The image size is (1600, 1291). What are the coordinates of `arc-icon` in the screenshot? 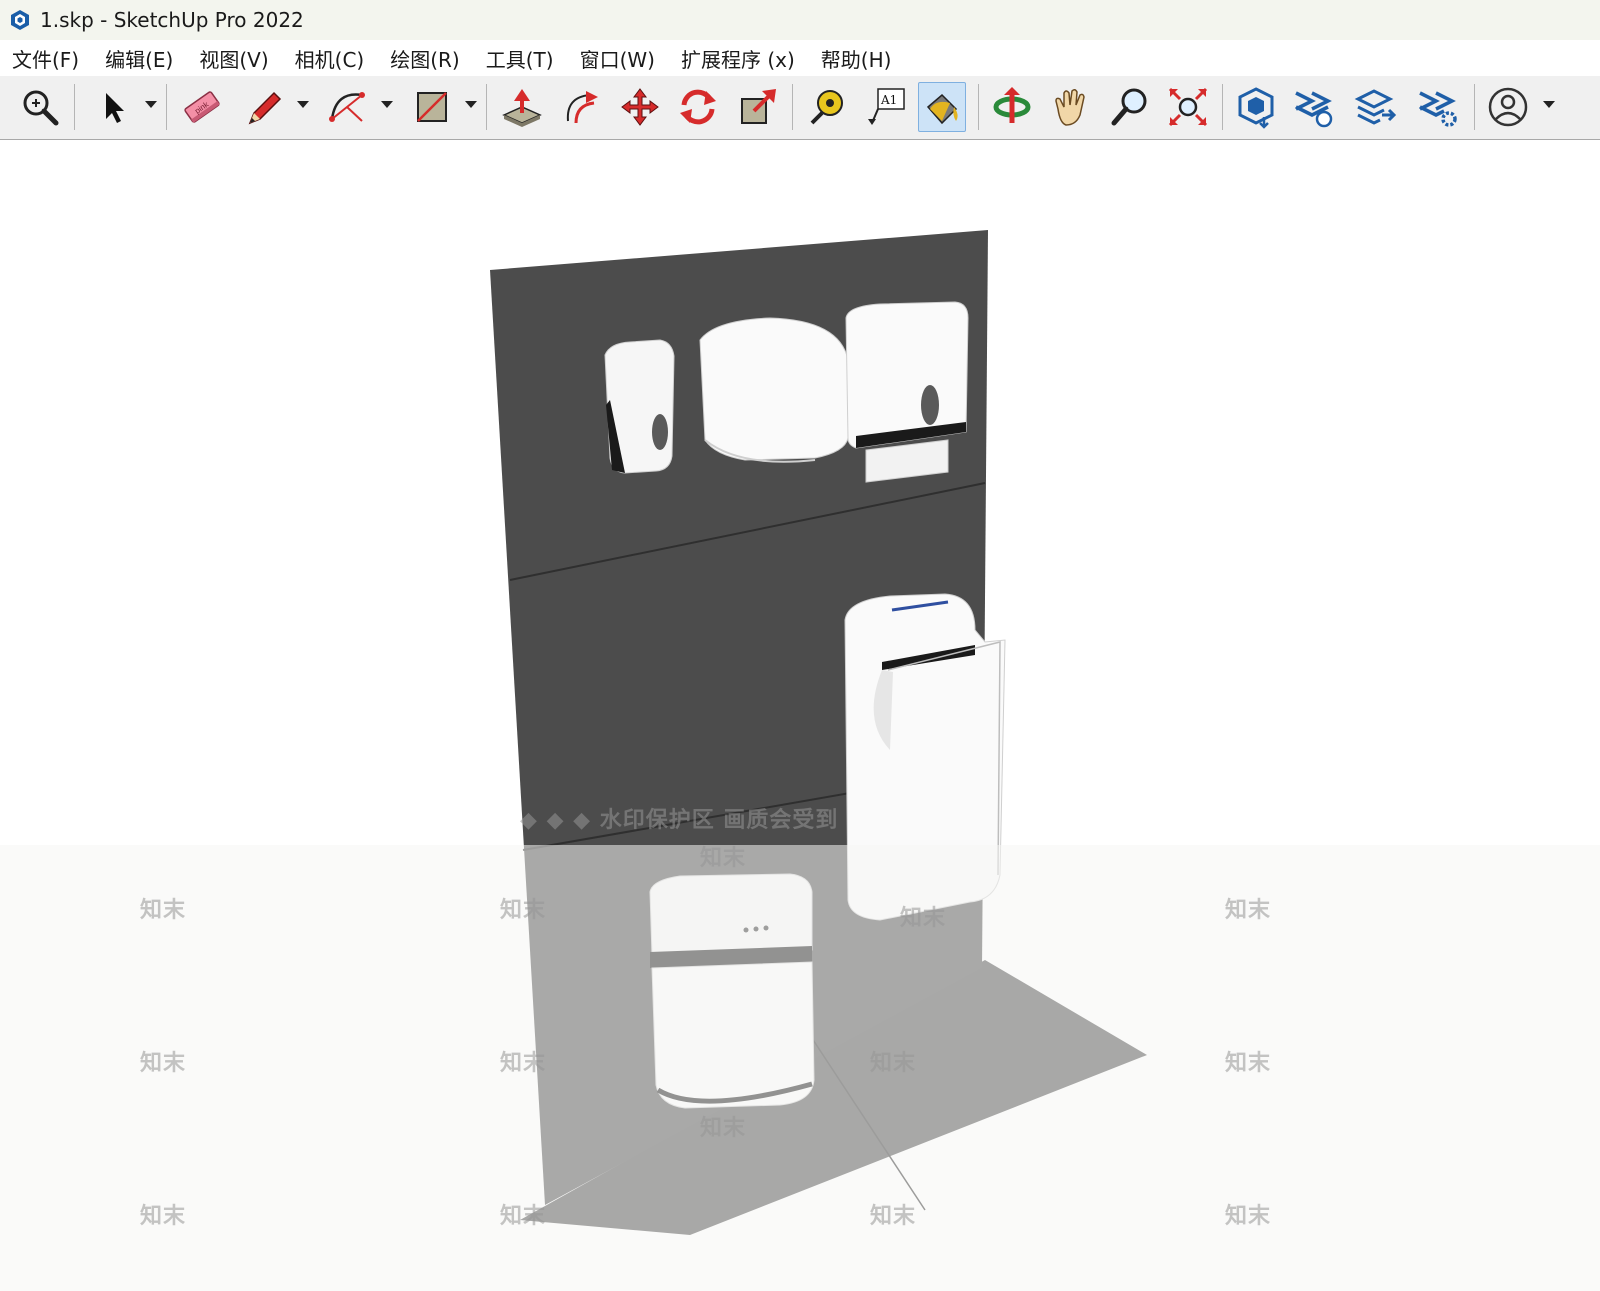 It's located at (347, 107).